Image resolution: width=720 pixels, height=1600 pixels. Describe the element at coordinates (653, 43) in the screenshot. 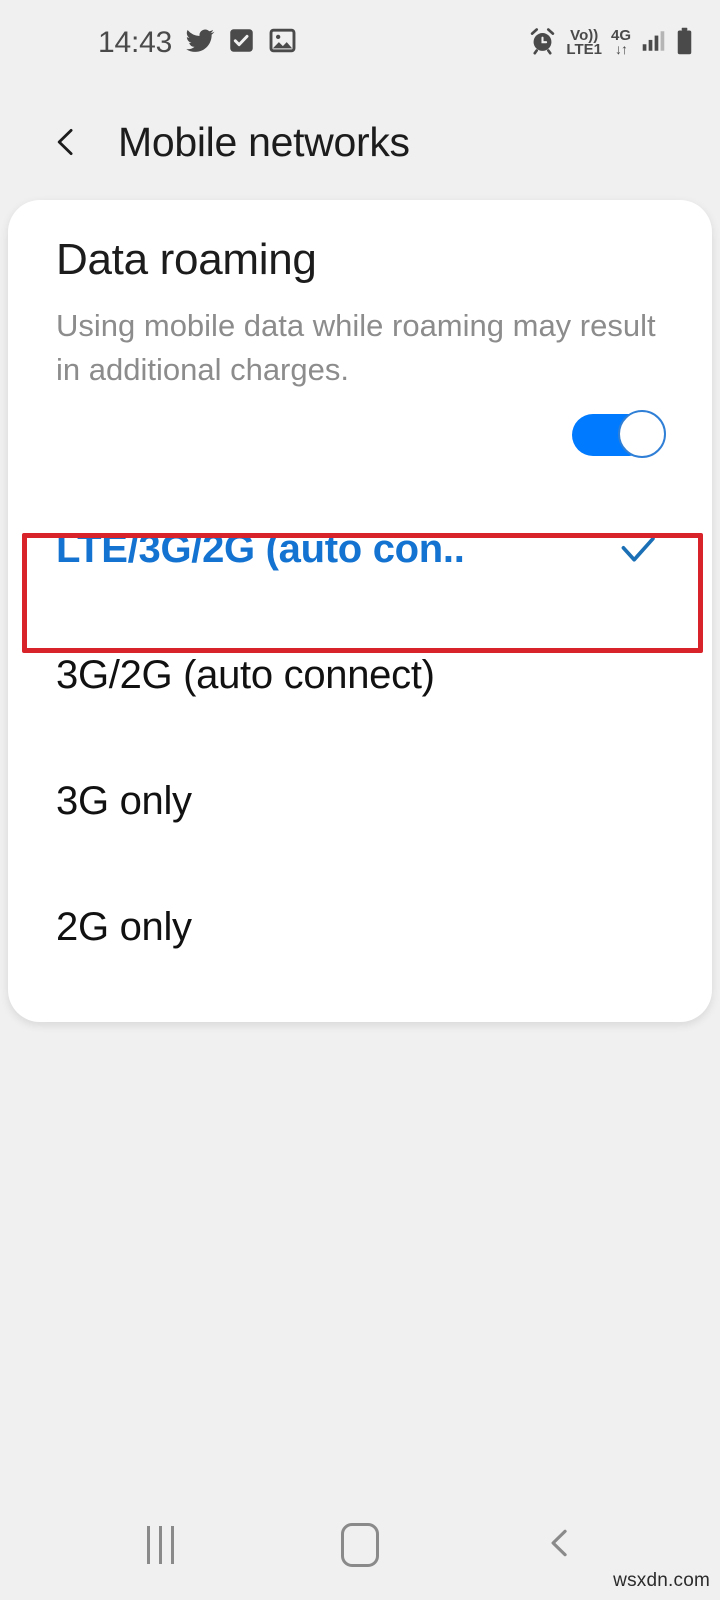

I see `signal-bars-icon` at that location.